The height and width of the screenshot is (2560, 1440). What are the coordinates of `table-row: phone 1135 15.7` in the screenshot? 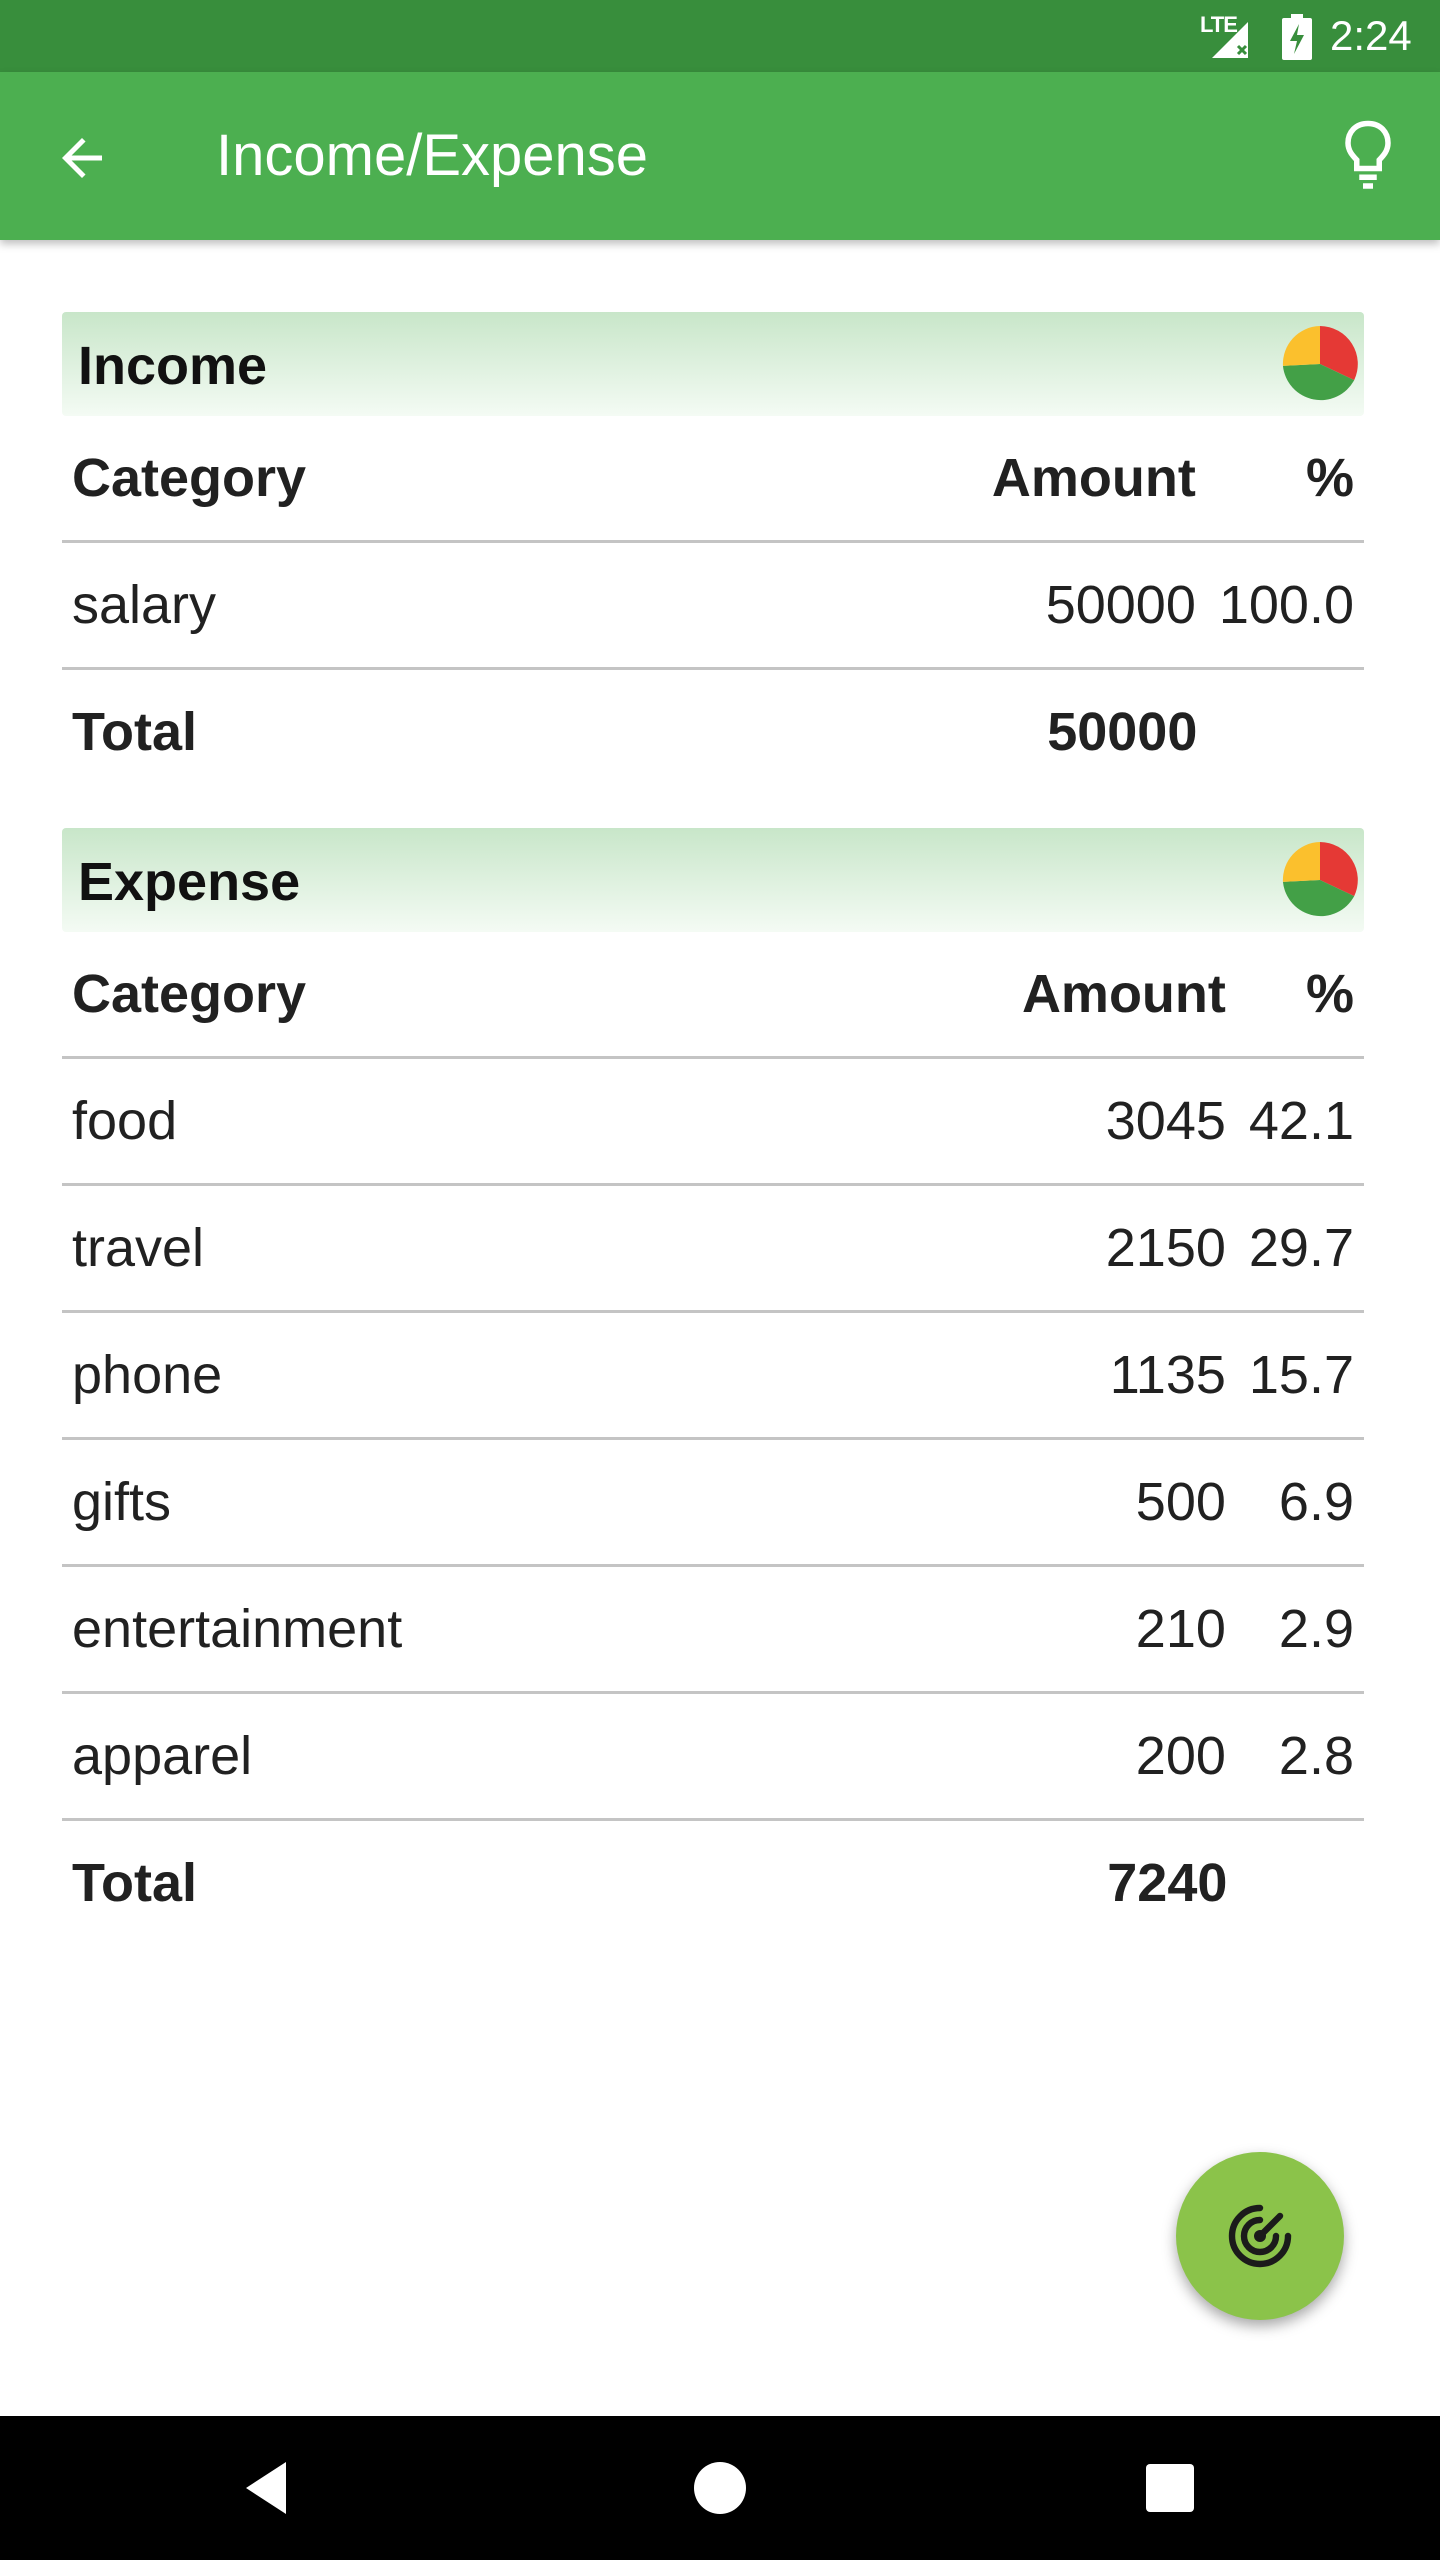 It's located at (713, 1375).